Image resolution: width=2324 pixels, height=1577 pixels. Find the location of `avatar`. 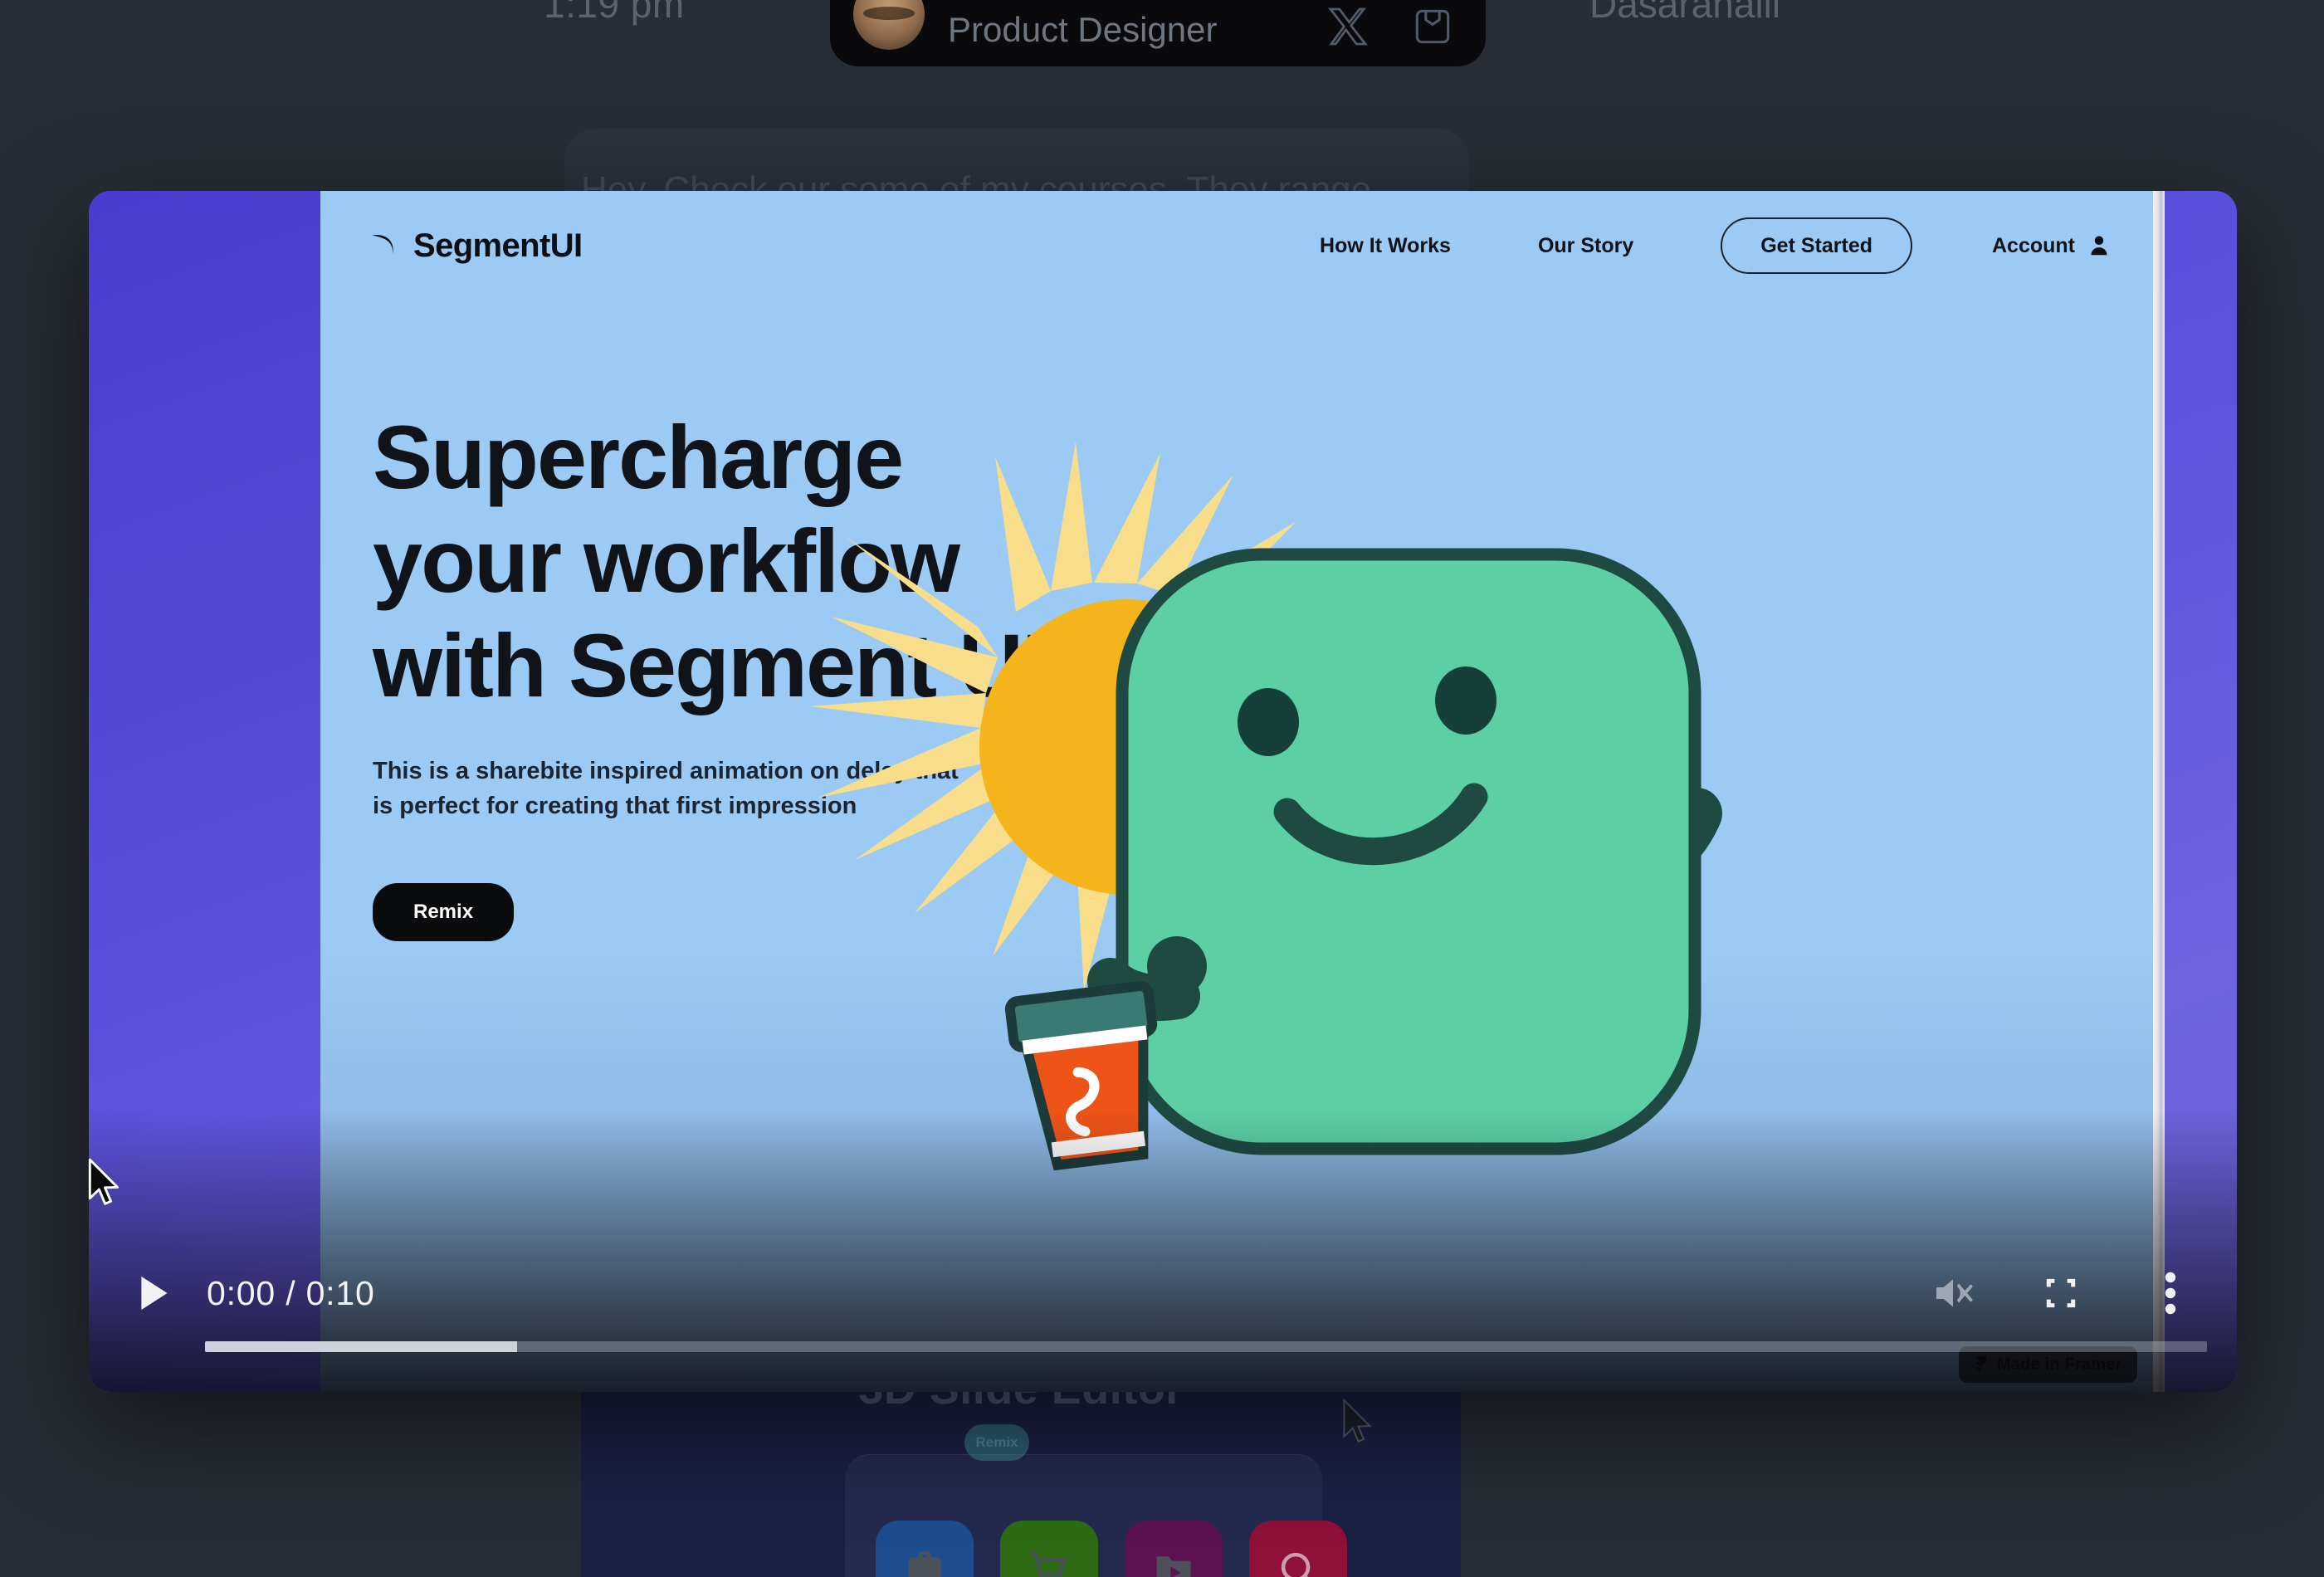

avatar is located at coordinates (889, 25).